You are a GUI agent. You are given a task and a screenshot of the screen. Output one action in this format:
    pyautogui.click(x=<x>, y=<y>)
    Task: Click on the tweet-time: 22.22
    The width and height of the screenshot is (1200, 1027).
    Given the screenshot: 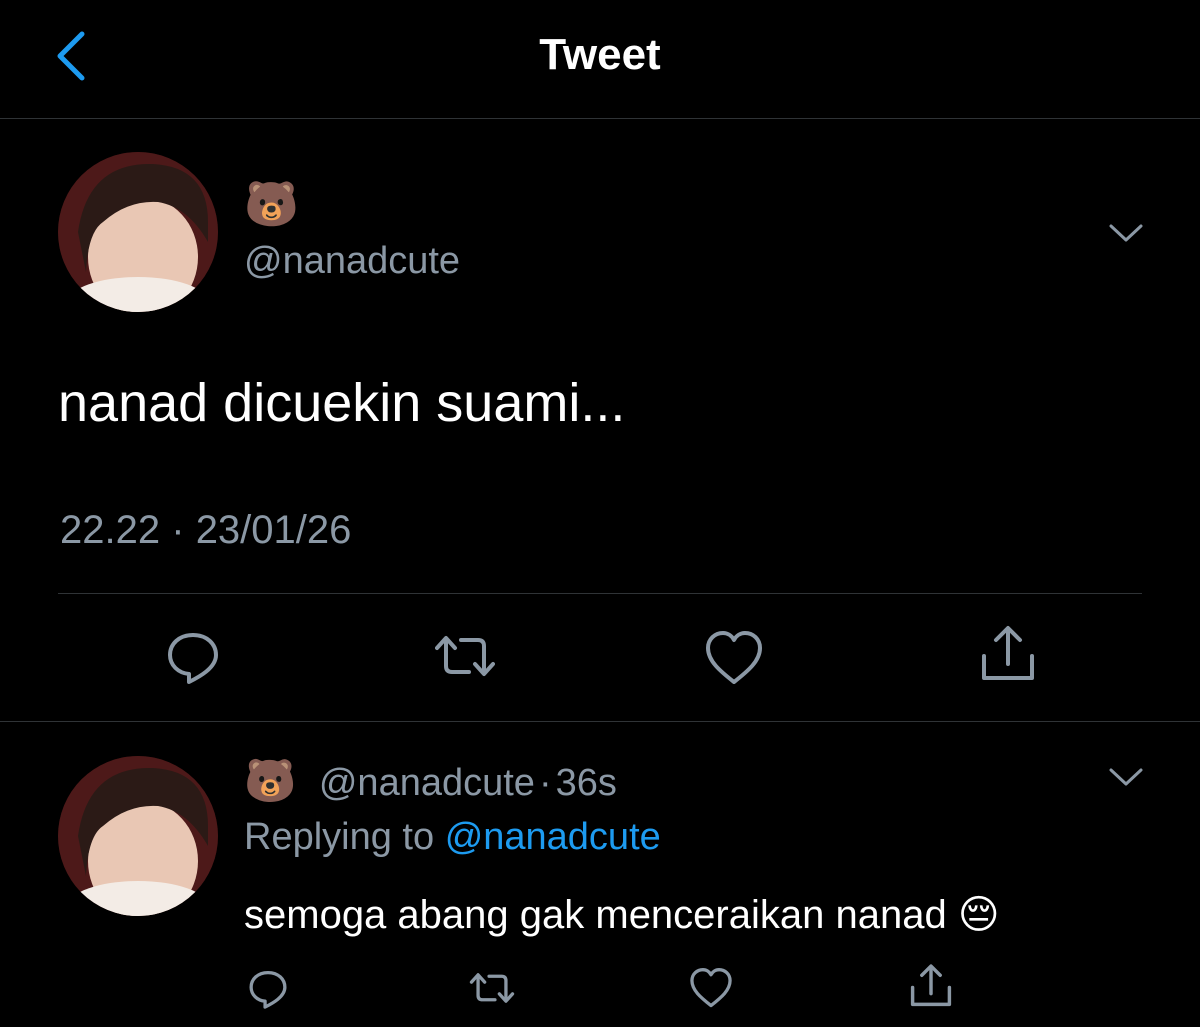 What is the action you would take?
    pyautogui.click(x=110, y=530)
    